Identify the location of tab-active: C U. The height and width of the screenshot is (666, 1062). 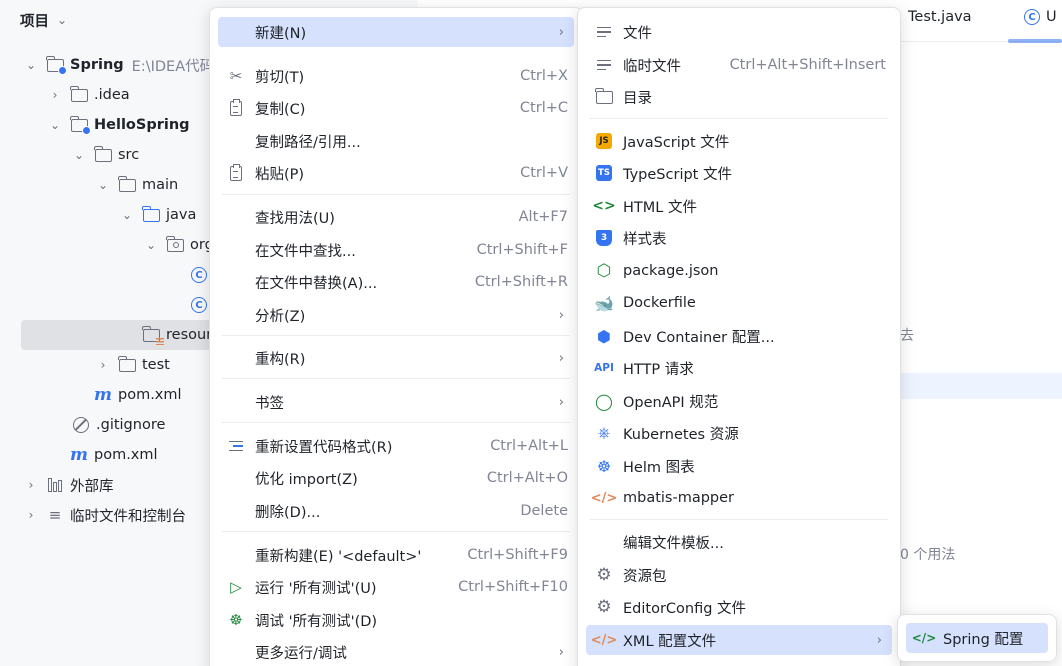
(1040, 17).